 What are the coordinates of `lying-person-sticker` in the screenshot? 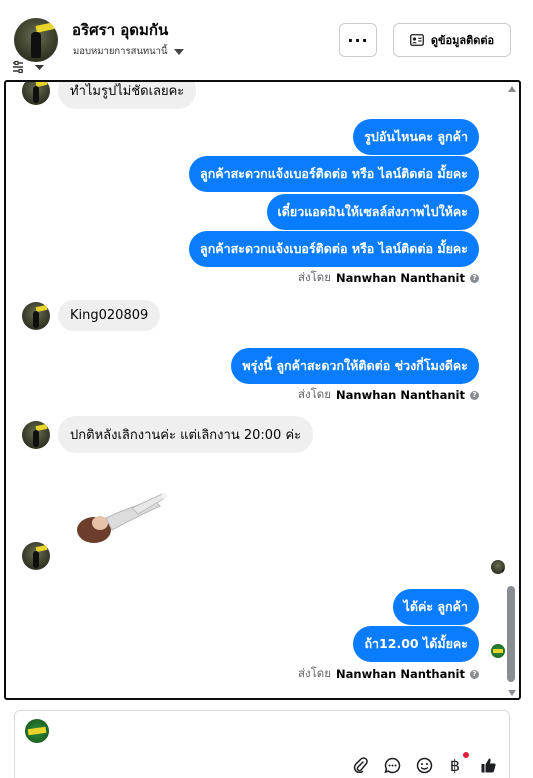 It's located at (120, 518).